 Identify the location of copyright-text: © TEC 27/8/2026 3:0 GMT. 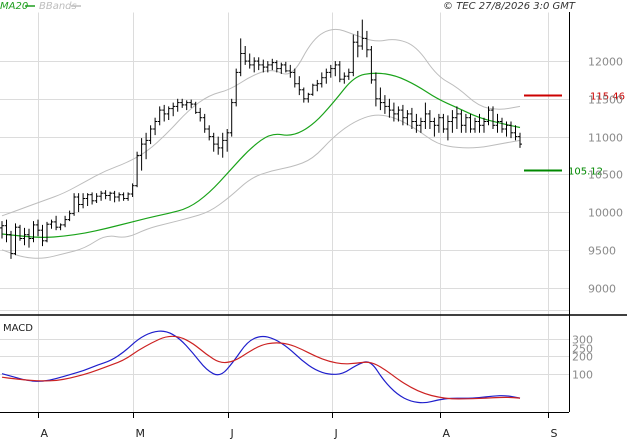
(509, 6).